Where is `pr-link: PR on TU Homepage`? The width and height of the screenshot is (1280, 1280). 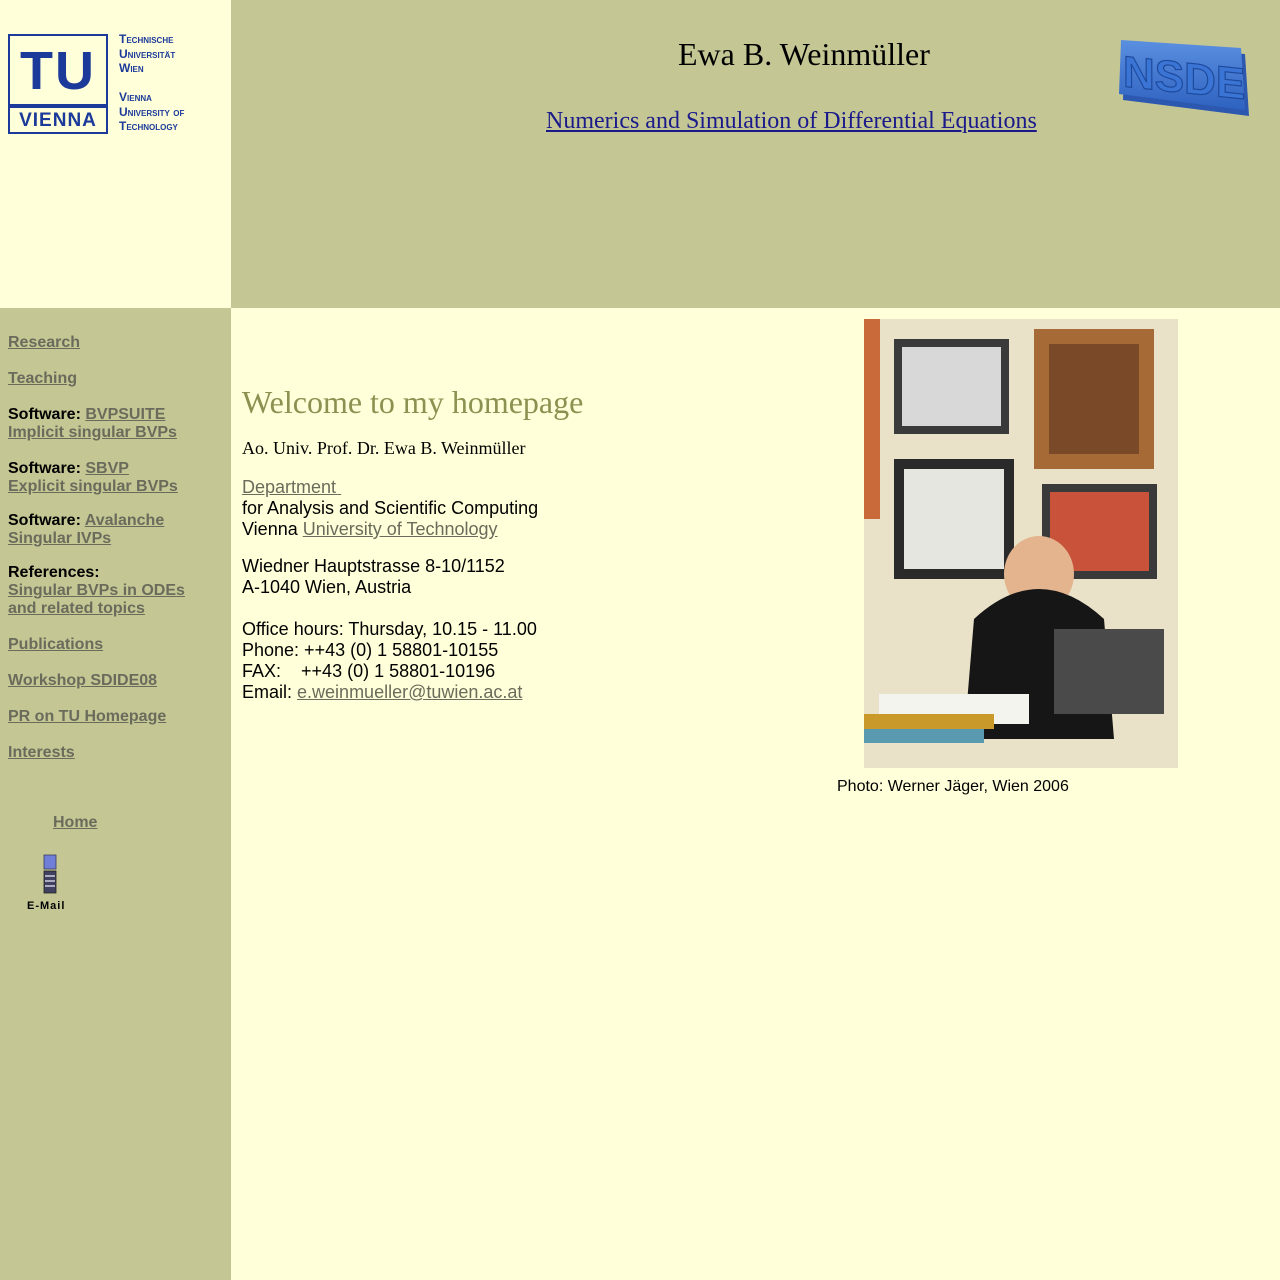 pr-link: PR on TU Homepage is located at coordinates (87, 716).